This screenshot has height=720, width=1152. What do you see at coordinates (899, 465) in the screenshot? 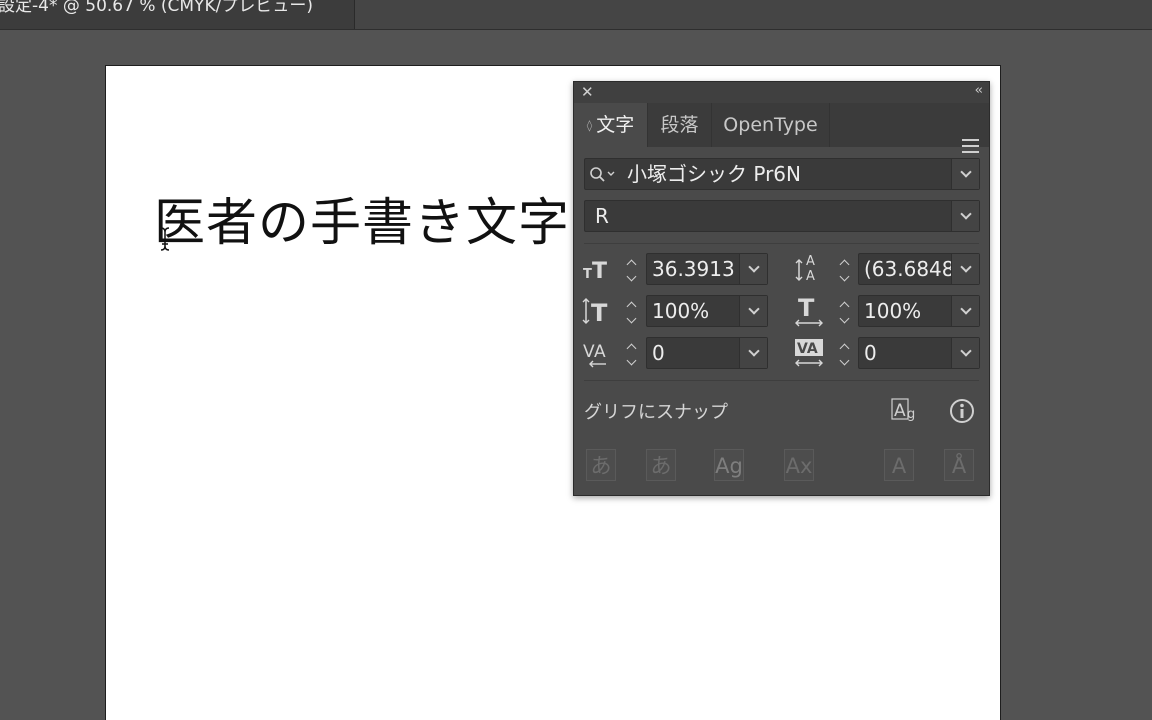
I see `snap-angular-guides-icon: A` at bounding box center [899, 465].